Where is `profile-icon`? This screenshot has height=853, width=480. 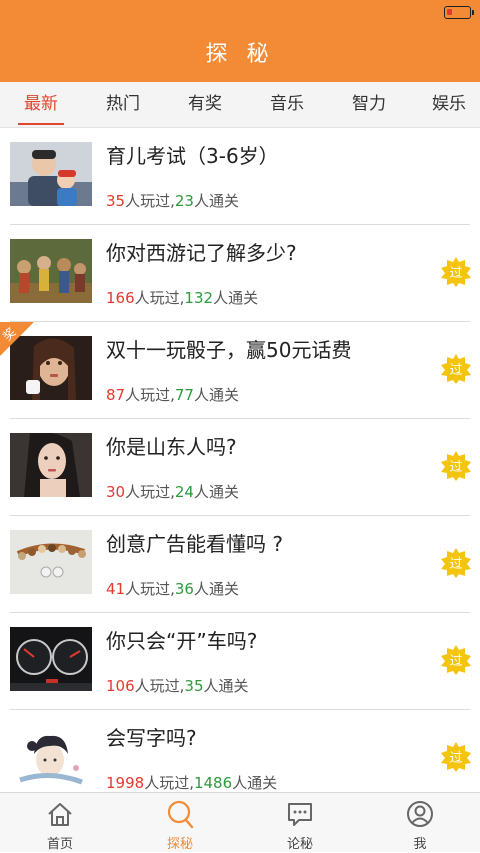 profile-icon is located at coordinates (420, 814).